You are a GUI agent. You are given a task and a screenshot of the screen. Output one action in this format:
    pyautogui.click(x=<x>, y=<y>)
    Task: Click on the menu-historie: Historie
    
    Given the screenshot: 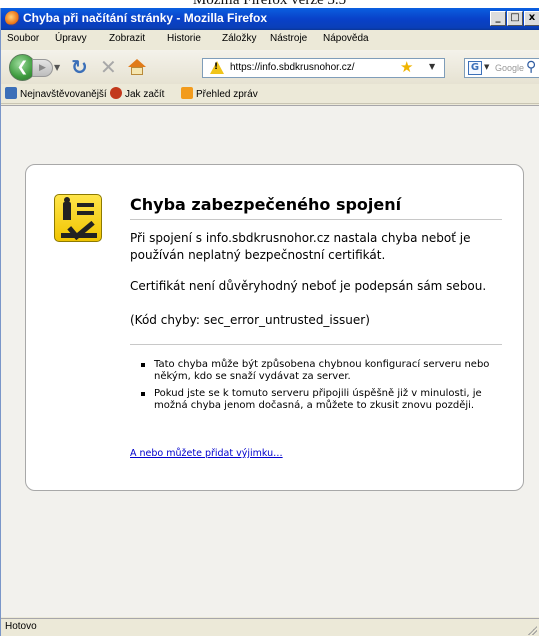 What is the action you would take?
    pyautogui.click(x=184, y=38)
    